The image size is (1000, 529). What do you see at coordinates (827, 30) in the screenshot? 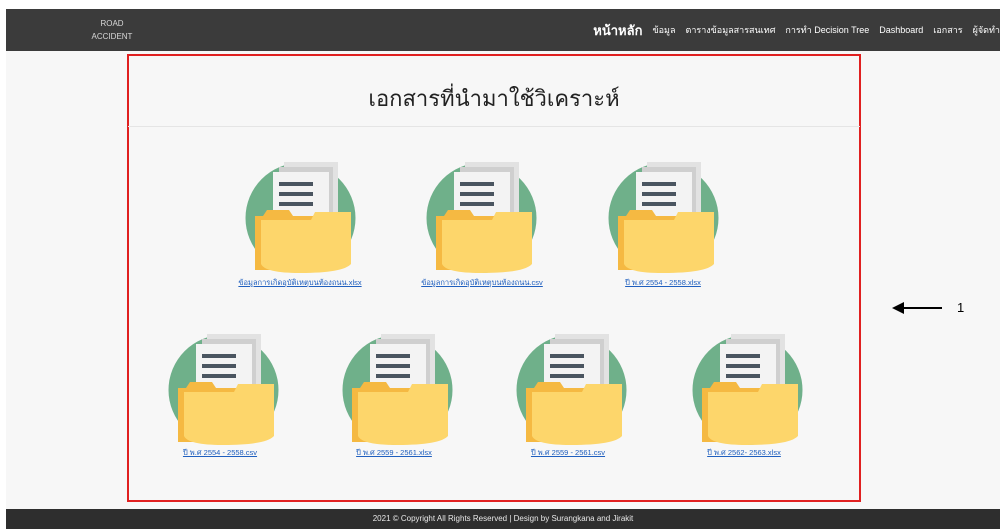
I see `nav-item-decision-tree: การทำ Decision Tree` at bounding box center [827, 30].